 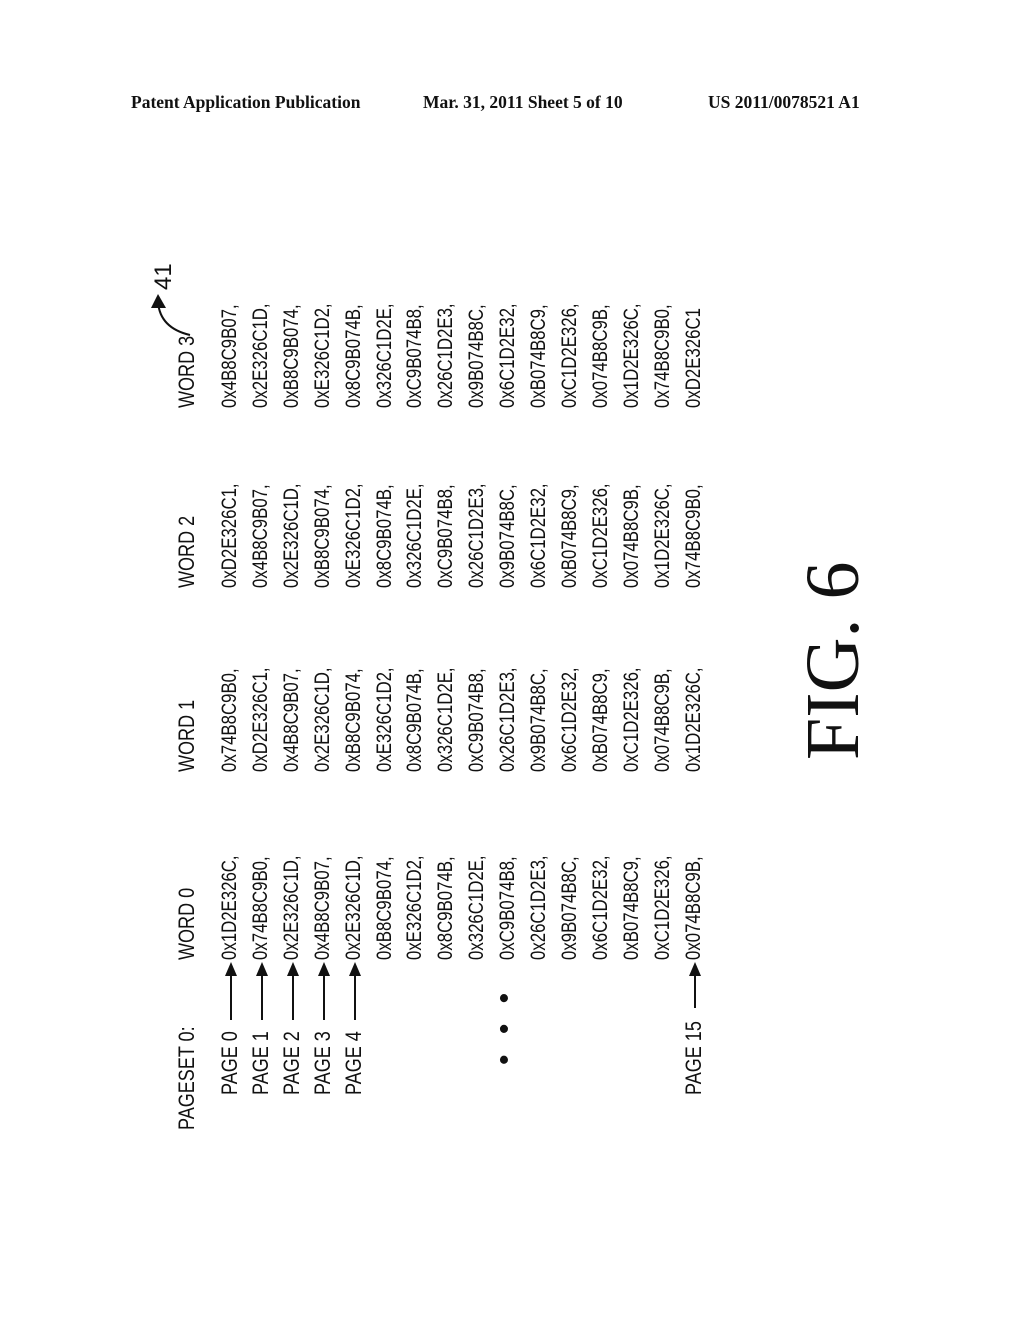 I want to click on page-label: PAGE 4, so click(x=353, y=1063).